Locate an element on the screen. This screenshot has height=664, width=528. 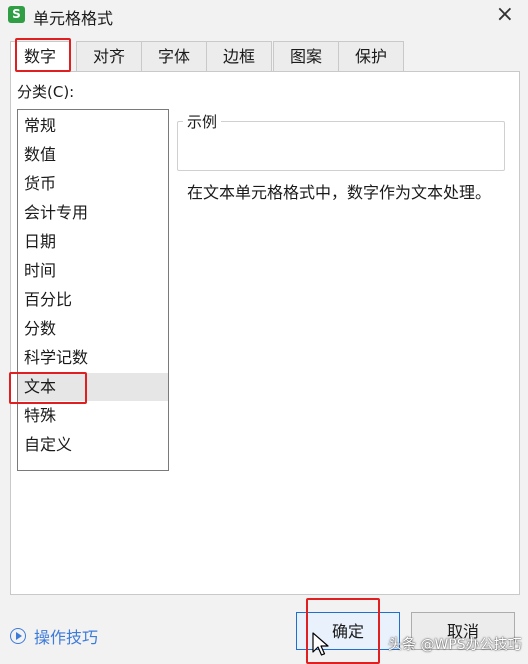
mouse-cursor-icon is located at coordinates (320, 644).